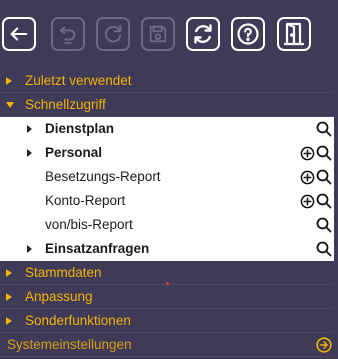 The height and width of the screenshot is (359, 338). What do you see at coordinates (167, 129) in the screenshot?
I see `menu-item-dienstplan: Dienstplan` at bounding box center [167, 129].